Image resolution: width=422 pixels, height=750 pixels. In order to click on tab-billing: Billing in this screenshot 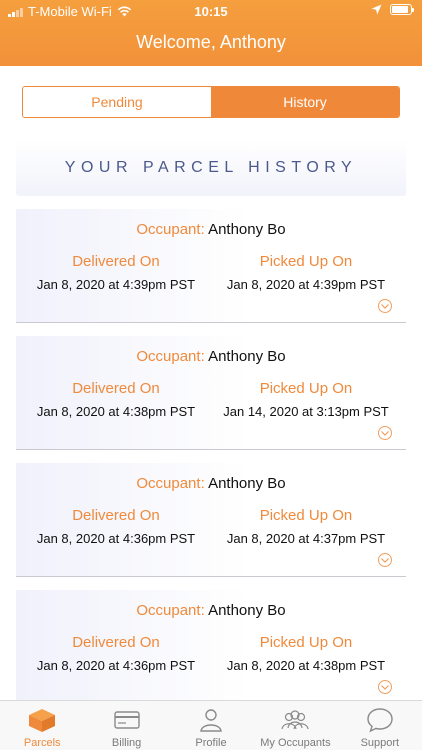, I will do `click(126, 725)`.